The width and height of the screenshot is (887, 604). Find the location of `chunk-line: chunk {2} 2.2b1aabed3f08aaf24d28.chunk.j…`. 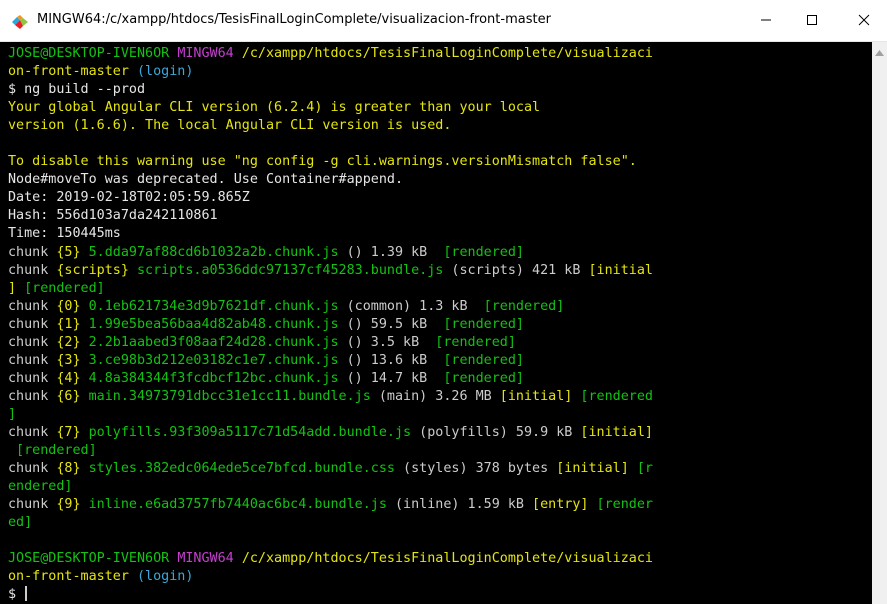

chunk-line: chunk {2} 2.2b1aabed3f08aaf24d28.chunk.j… is located at coordinates (440, 343).